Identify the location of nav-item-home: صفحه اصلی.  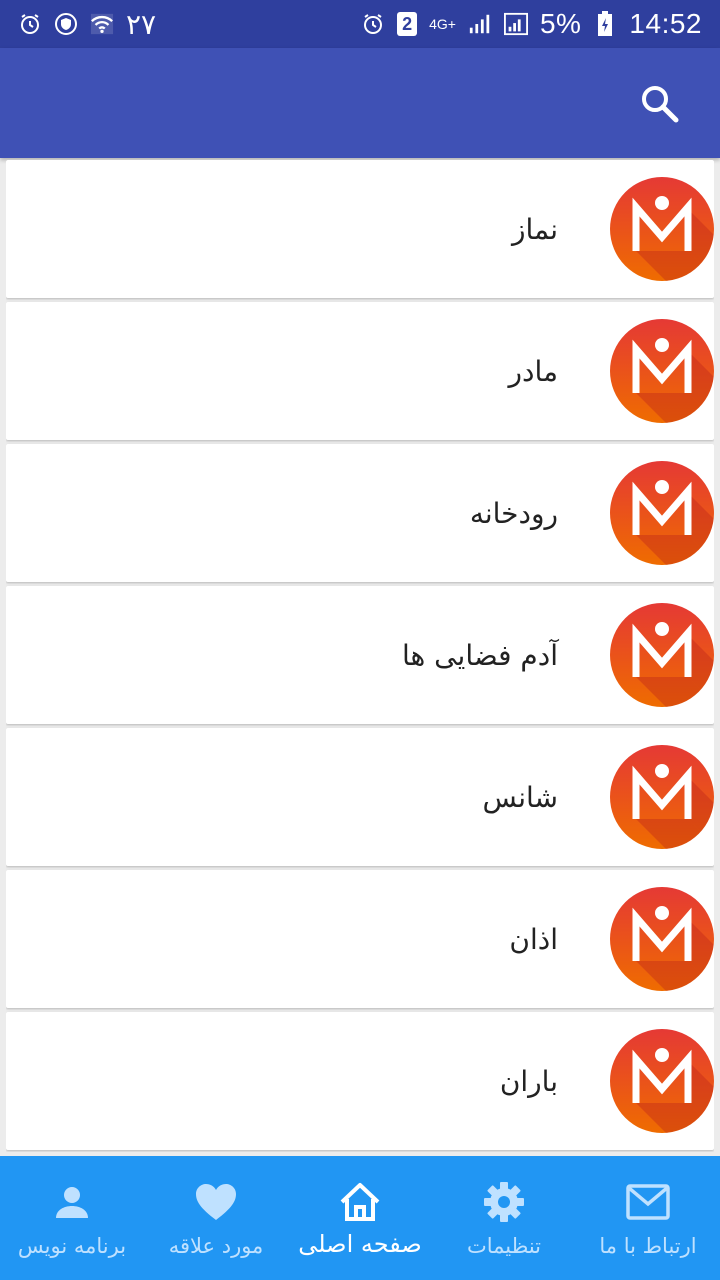
(360, 1218).